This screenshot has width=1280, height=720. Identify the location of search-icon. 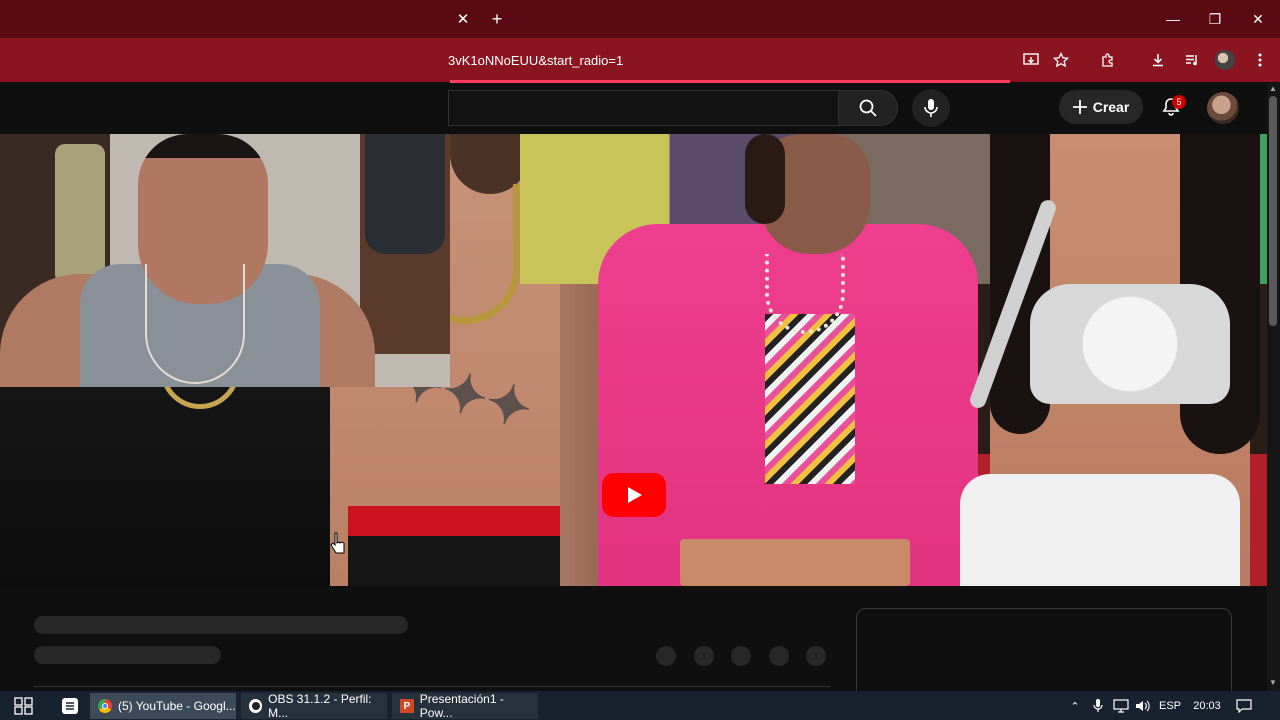
(868, 108).